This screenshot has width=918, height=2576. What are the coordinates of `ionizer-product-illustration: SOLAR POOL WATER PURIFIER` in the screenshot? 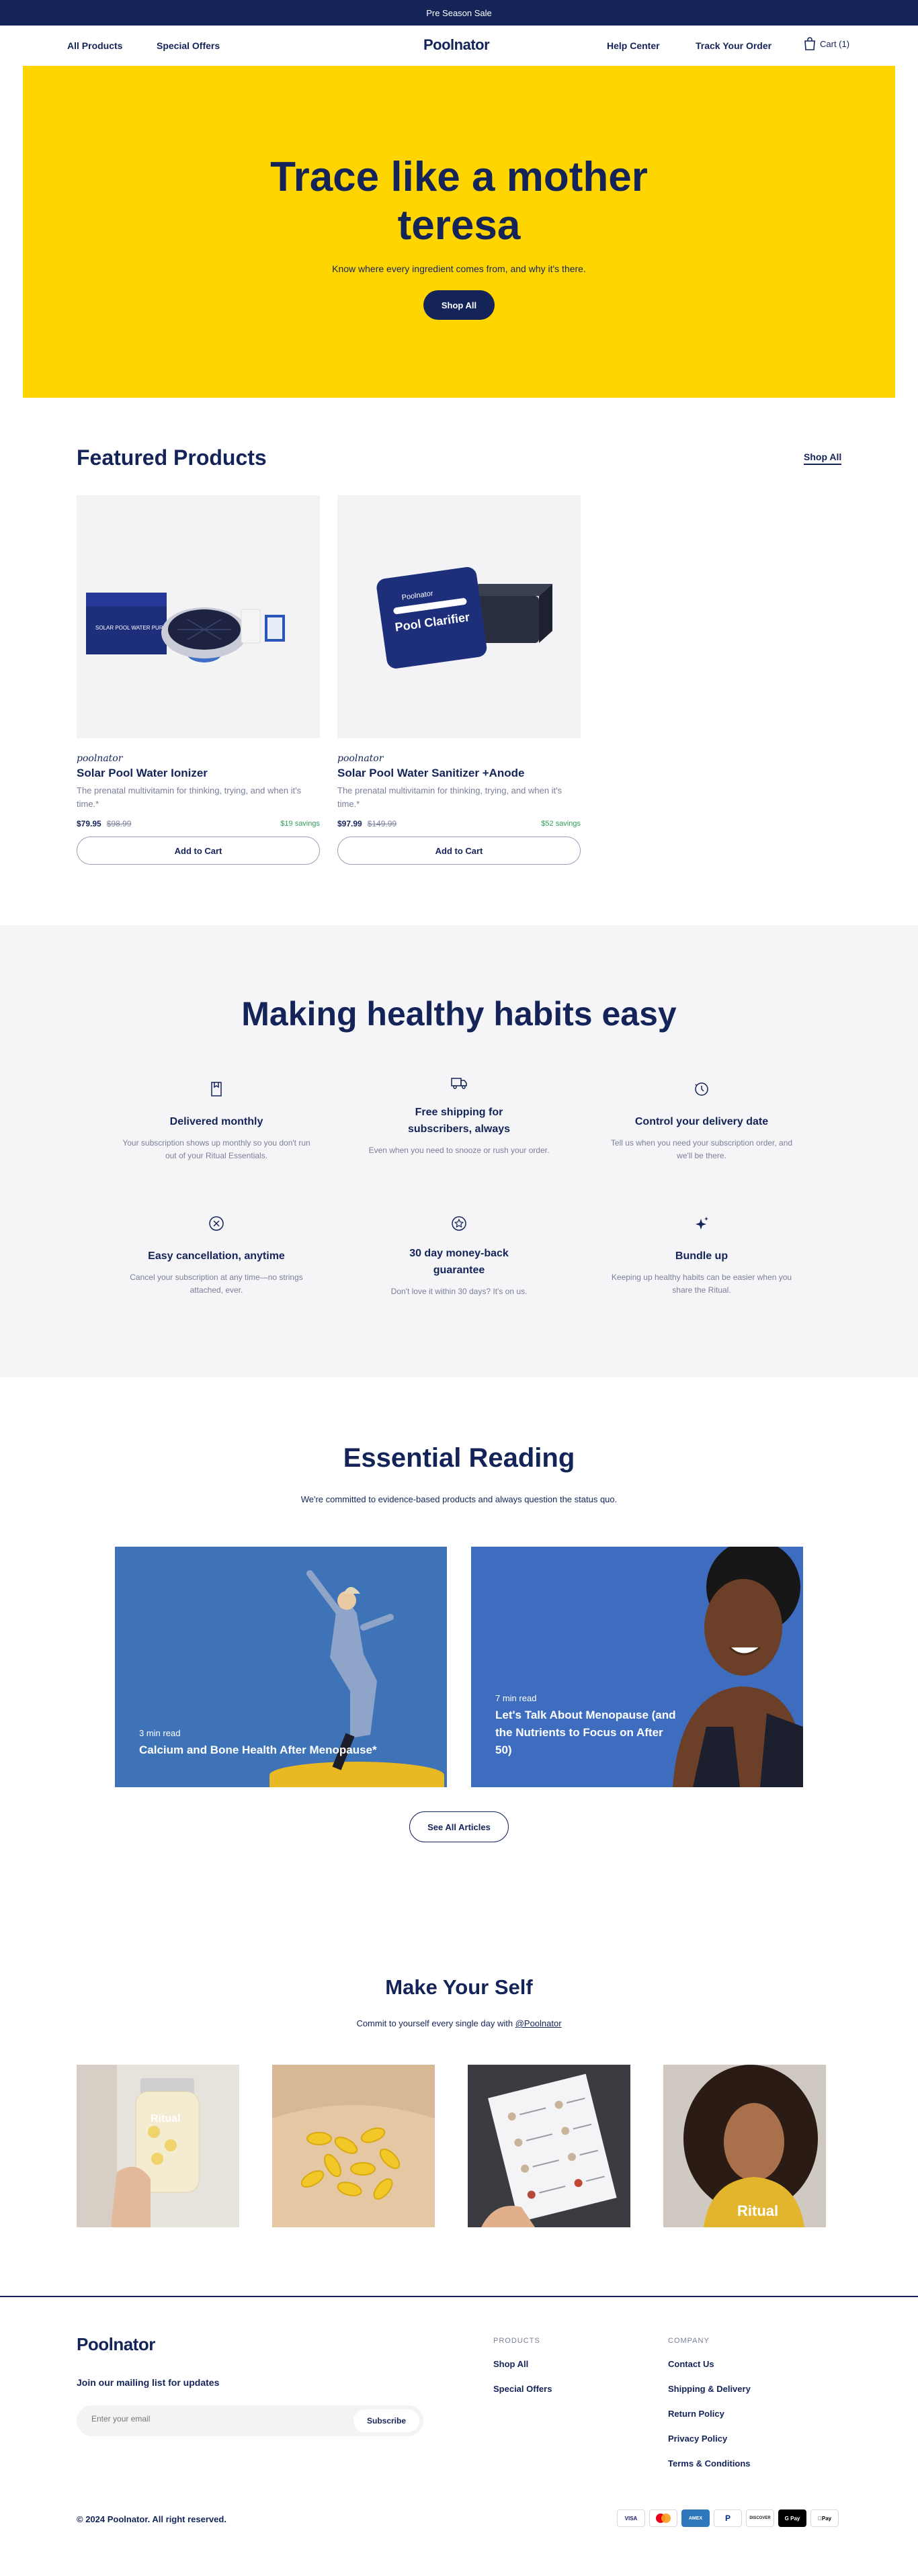 It's located at (185, 627).